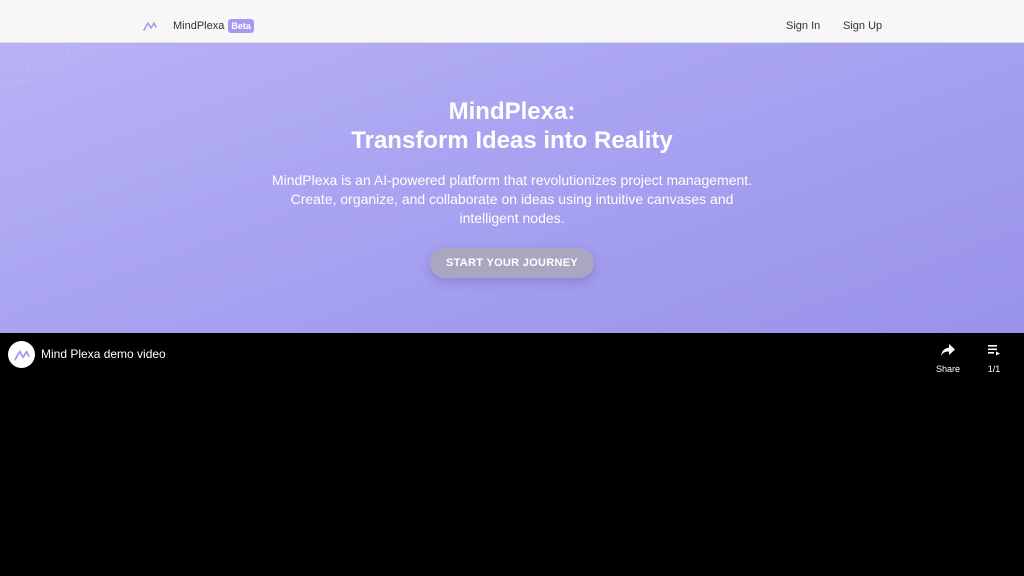  I want to click on beta-badge: Beta, so click(241, 26).